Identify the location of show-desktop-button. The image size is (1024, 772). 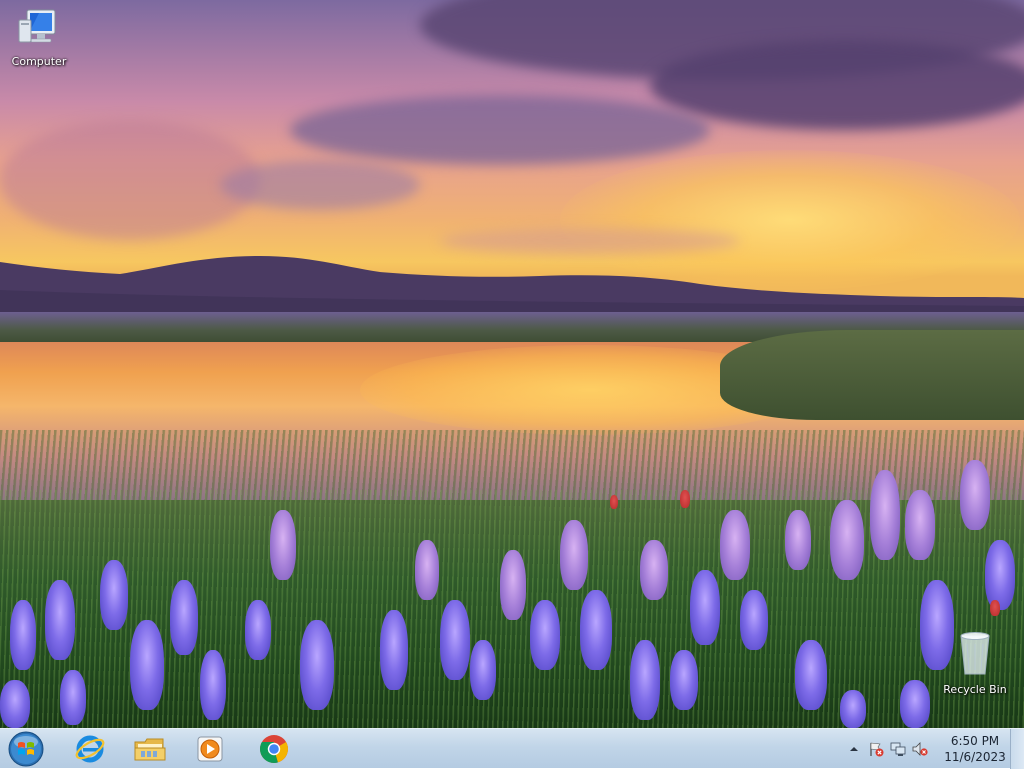
(1017, 749).